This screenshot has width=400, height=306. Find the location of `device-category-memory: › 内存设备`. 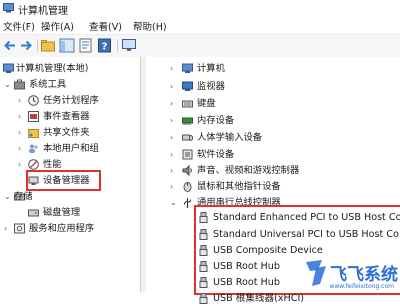

device-category-memory: › 内存设备 is located at coordinates (273, 120).